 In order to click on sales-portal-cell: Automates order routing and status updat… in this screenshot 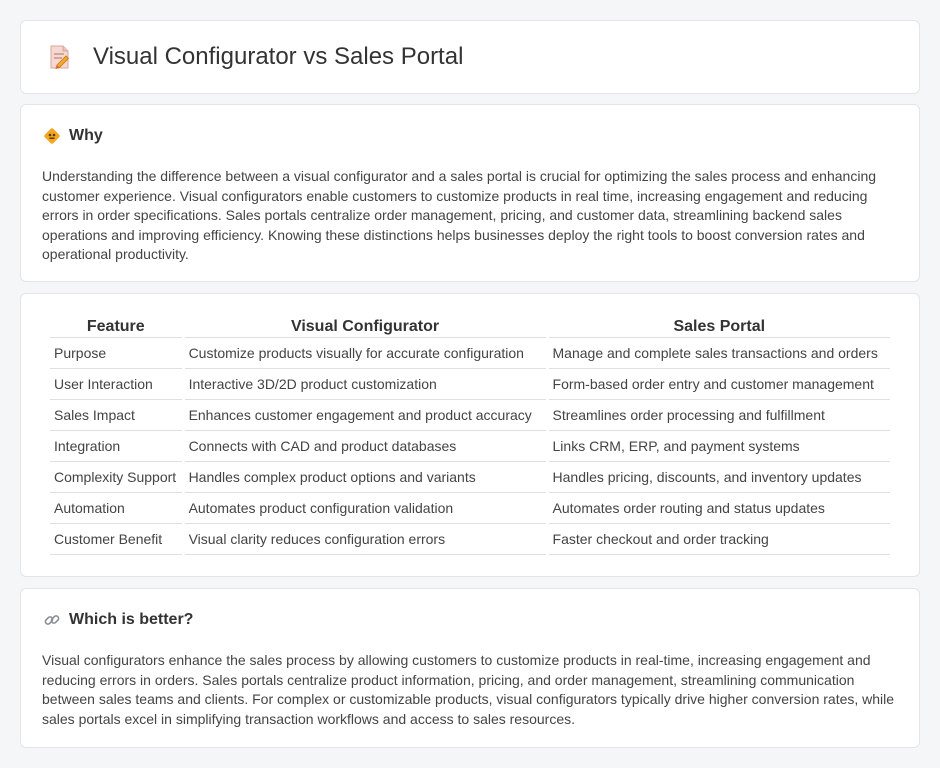, I will do `click(719, 508)`.